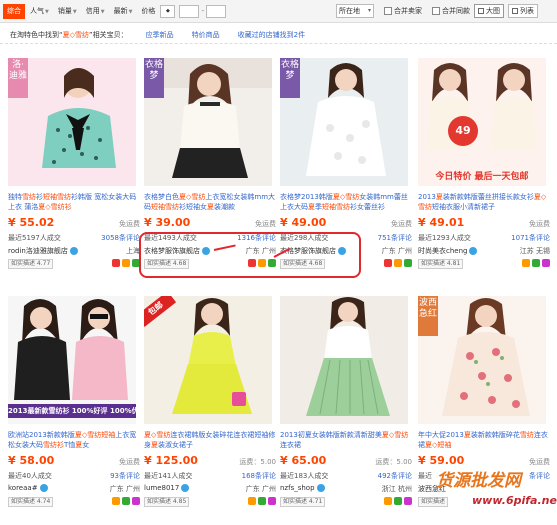 The image size is (557, 525). Describe the element at coordinates (530, 238) in the screenshot. I see `review-count-link: 1071条评论` at that location.